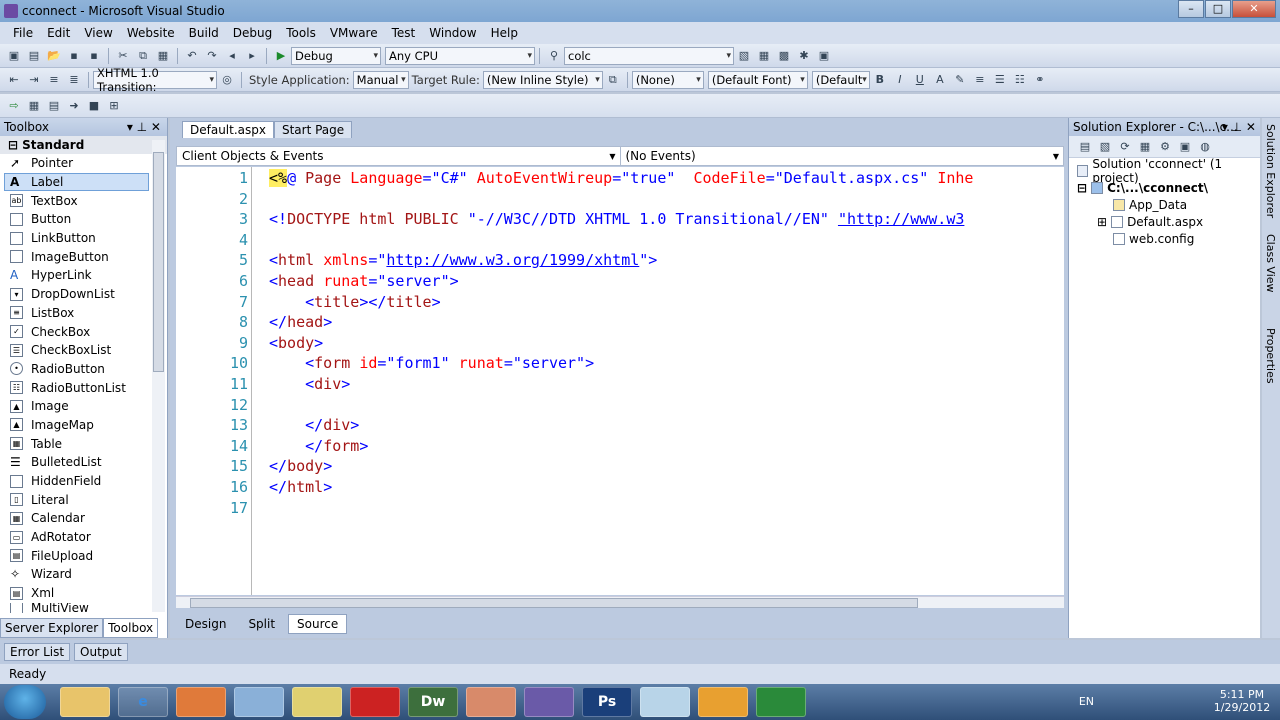  Describe the element at coordinates (131, 628) in the screenshot. I see `toolbox-tab: Toolbox` at that location.